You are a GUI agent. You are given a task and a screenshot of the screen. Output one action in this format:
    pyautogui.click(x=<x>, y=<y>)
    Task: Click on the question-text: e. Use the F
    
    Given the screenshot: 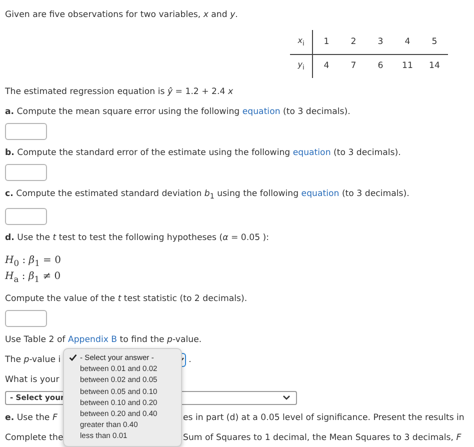 What is the action you would take?
    pyautogui.click(x=31, y=417)
    